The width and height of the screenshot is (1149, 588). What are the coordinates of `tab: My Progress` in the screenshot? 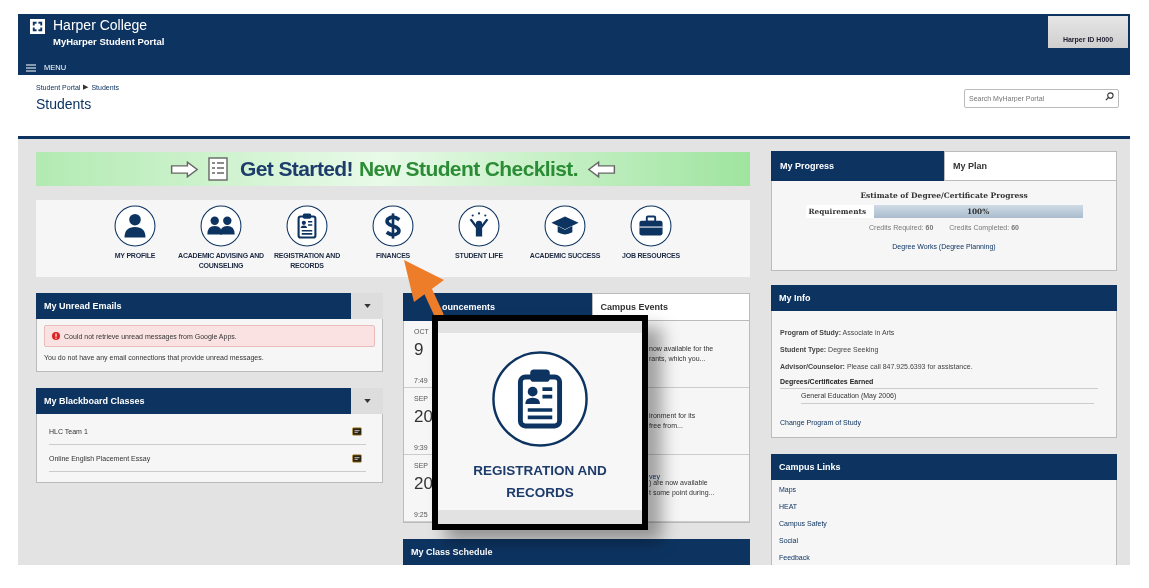 It's located at (857, 166).